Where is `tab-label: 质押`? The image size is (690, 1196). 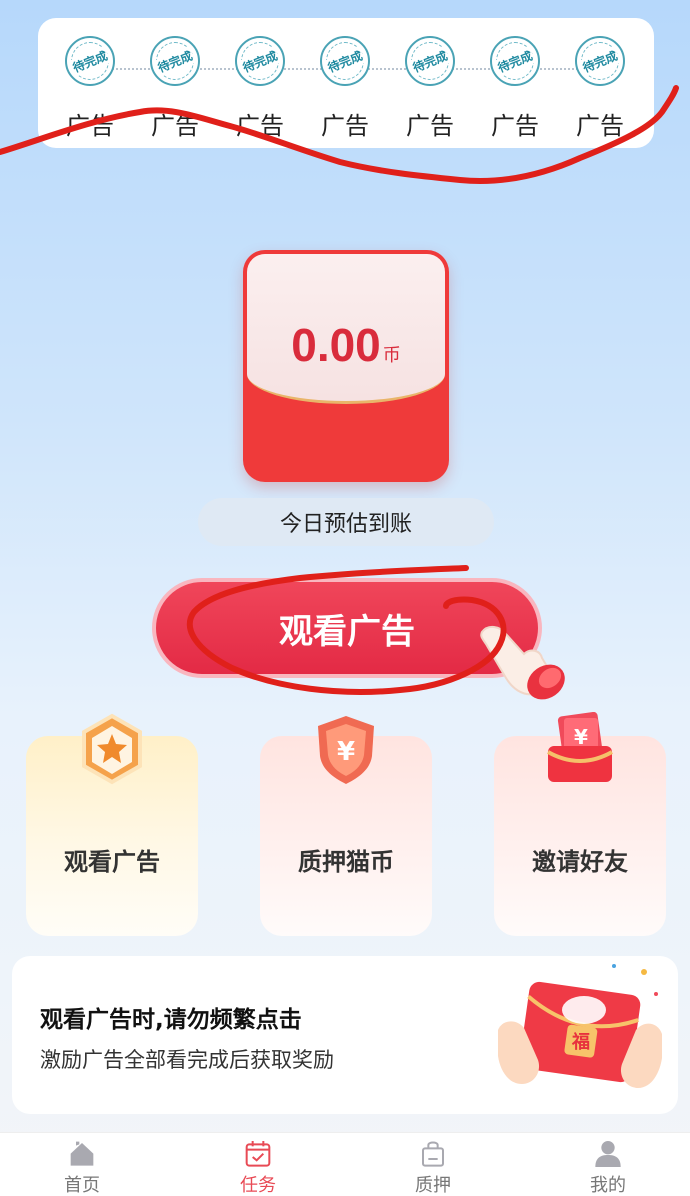
tab-label: 质押 is located at coordinates (433, 1185).